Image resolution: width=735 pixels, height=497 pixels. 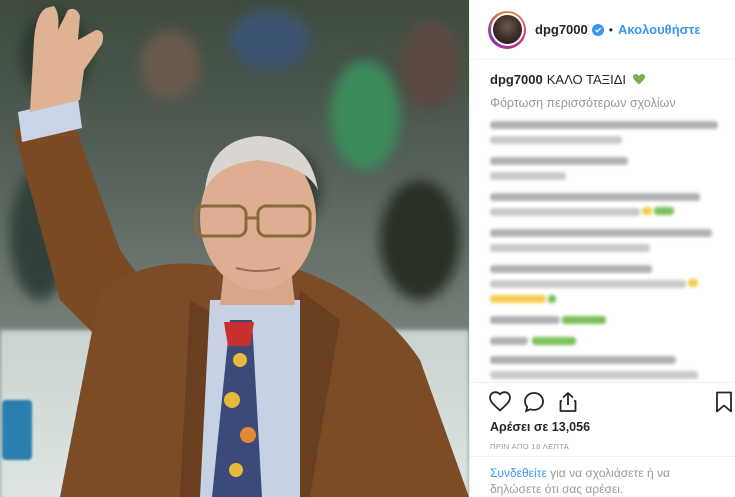 I want to click on avatar, so click(x=507, y=29).